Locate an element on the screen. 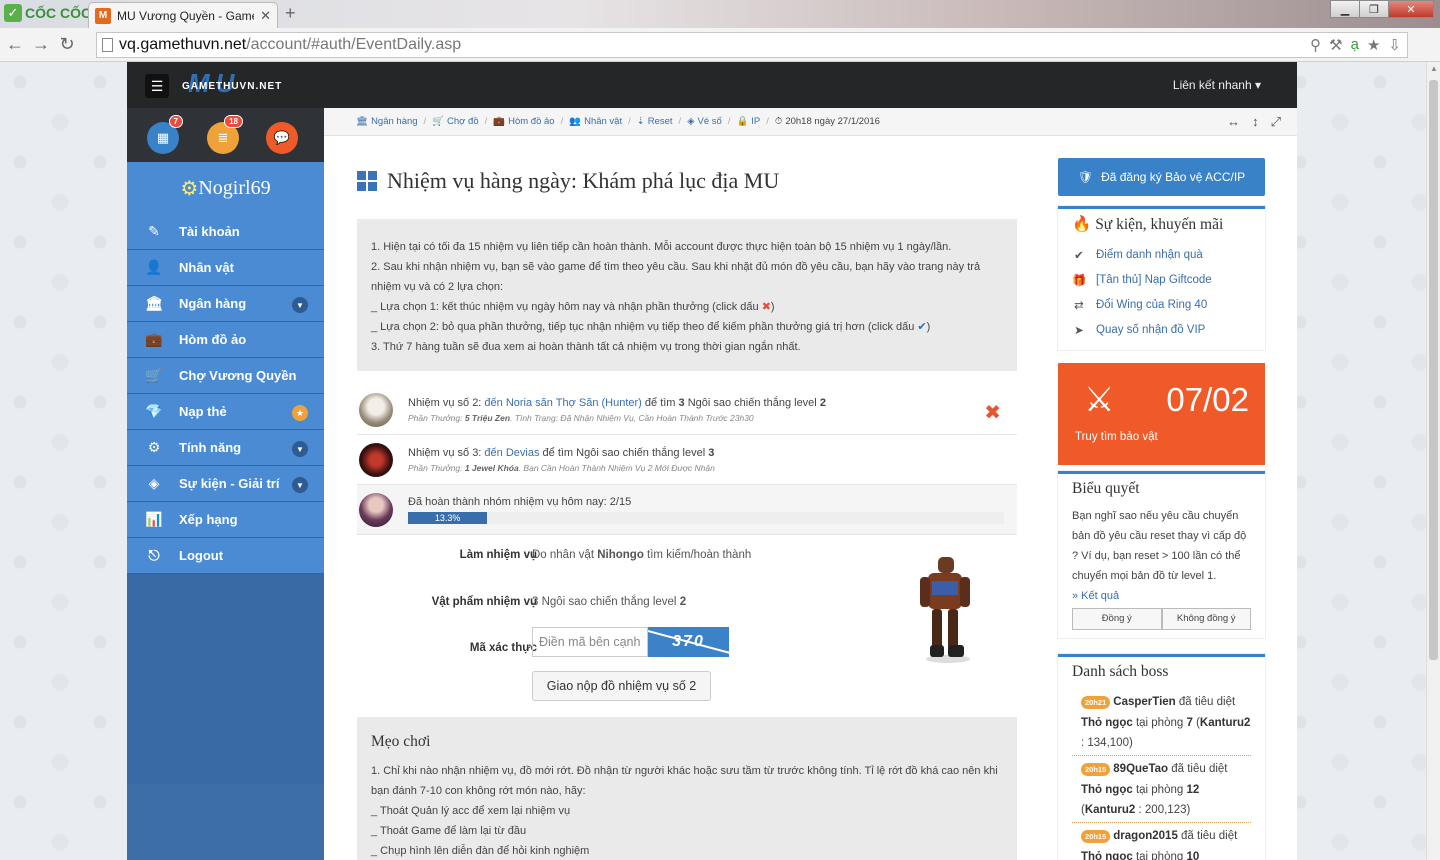 This screenshot has width=1440, height=860. page-title-text: Nhiệm vụ hàng ngày: Khám phá lục địa MU is located at coordinates (583, 180).